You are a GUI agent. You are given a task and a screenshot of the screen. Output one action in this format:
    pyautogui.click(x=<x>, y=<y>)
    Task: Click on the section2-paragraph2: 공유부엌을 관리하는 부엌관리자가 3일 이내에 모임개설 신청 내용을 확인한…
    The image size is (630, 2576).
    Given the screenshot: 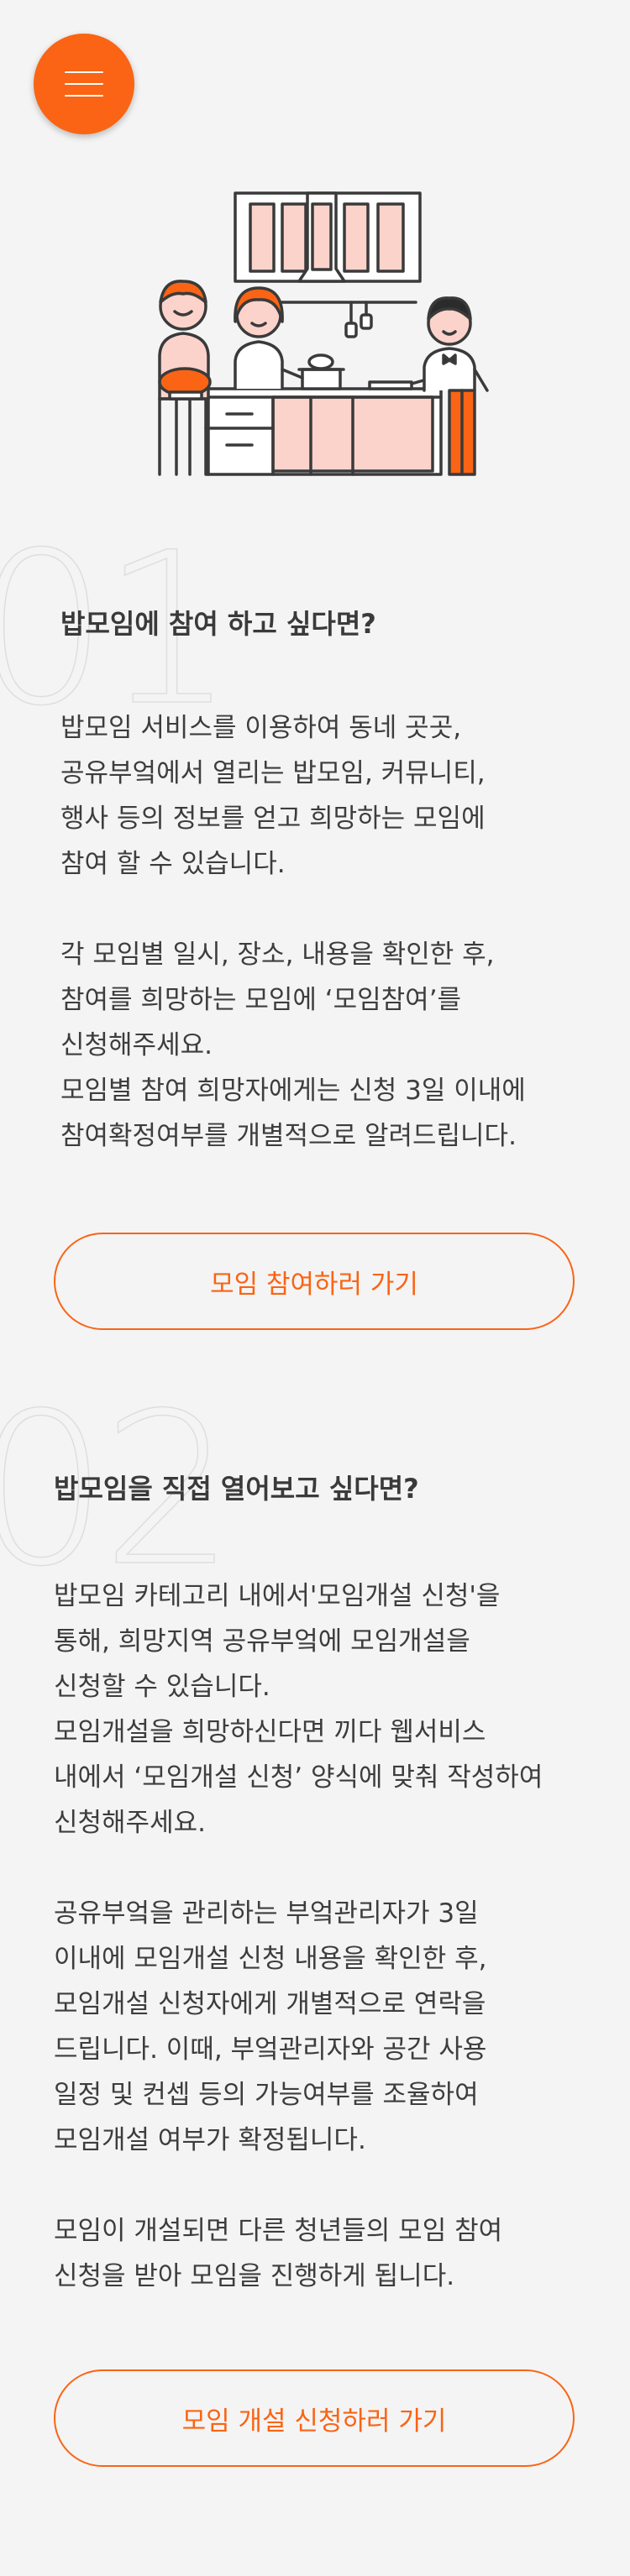 What is the action you would take?
    pyautogui.click(x=270, y=2027)
    